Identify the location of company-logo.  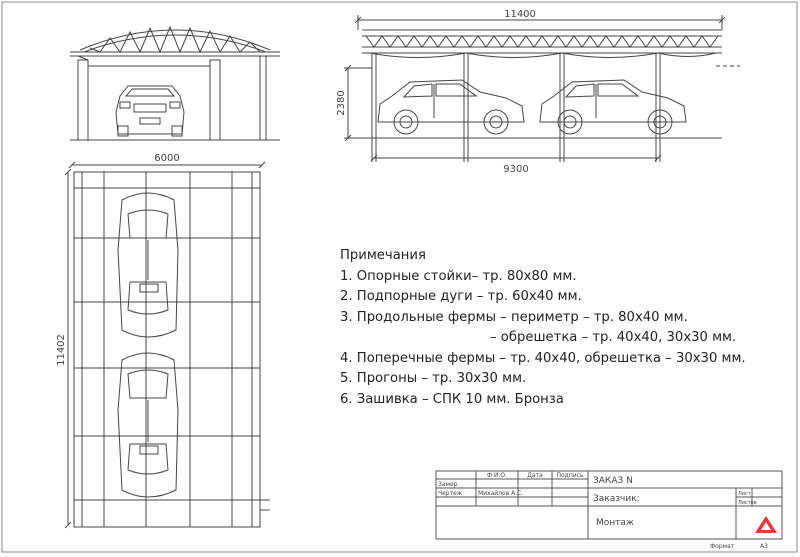
(766, 524).